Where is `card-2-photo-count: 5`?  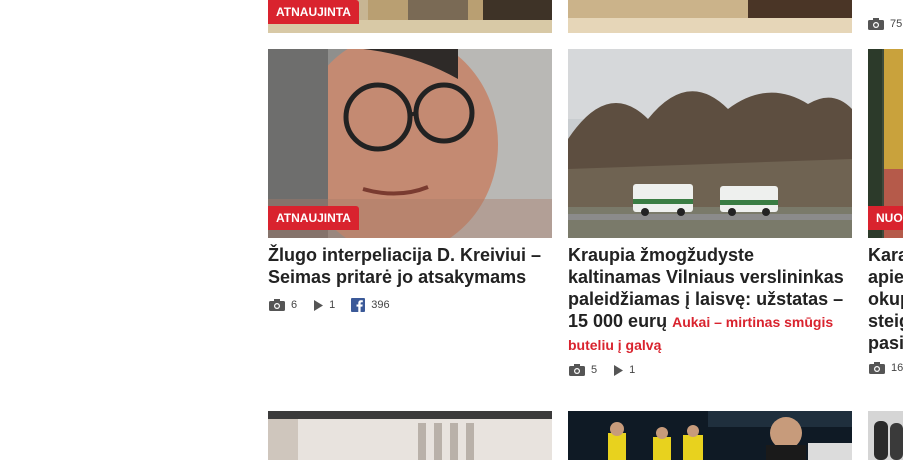 card-2-photo-count: 5 is located at coordinates (594, 370).